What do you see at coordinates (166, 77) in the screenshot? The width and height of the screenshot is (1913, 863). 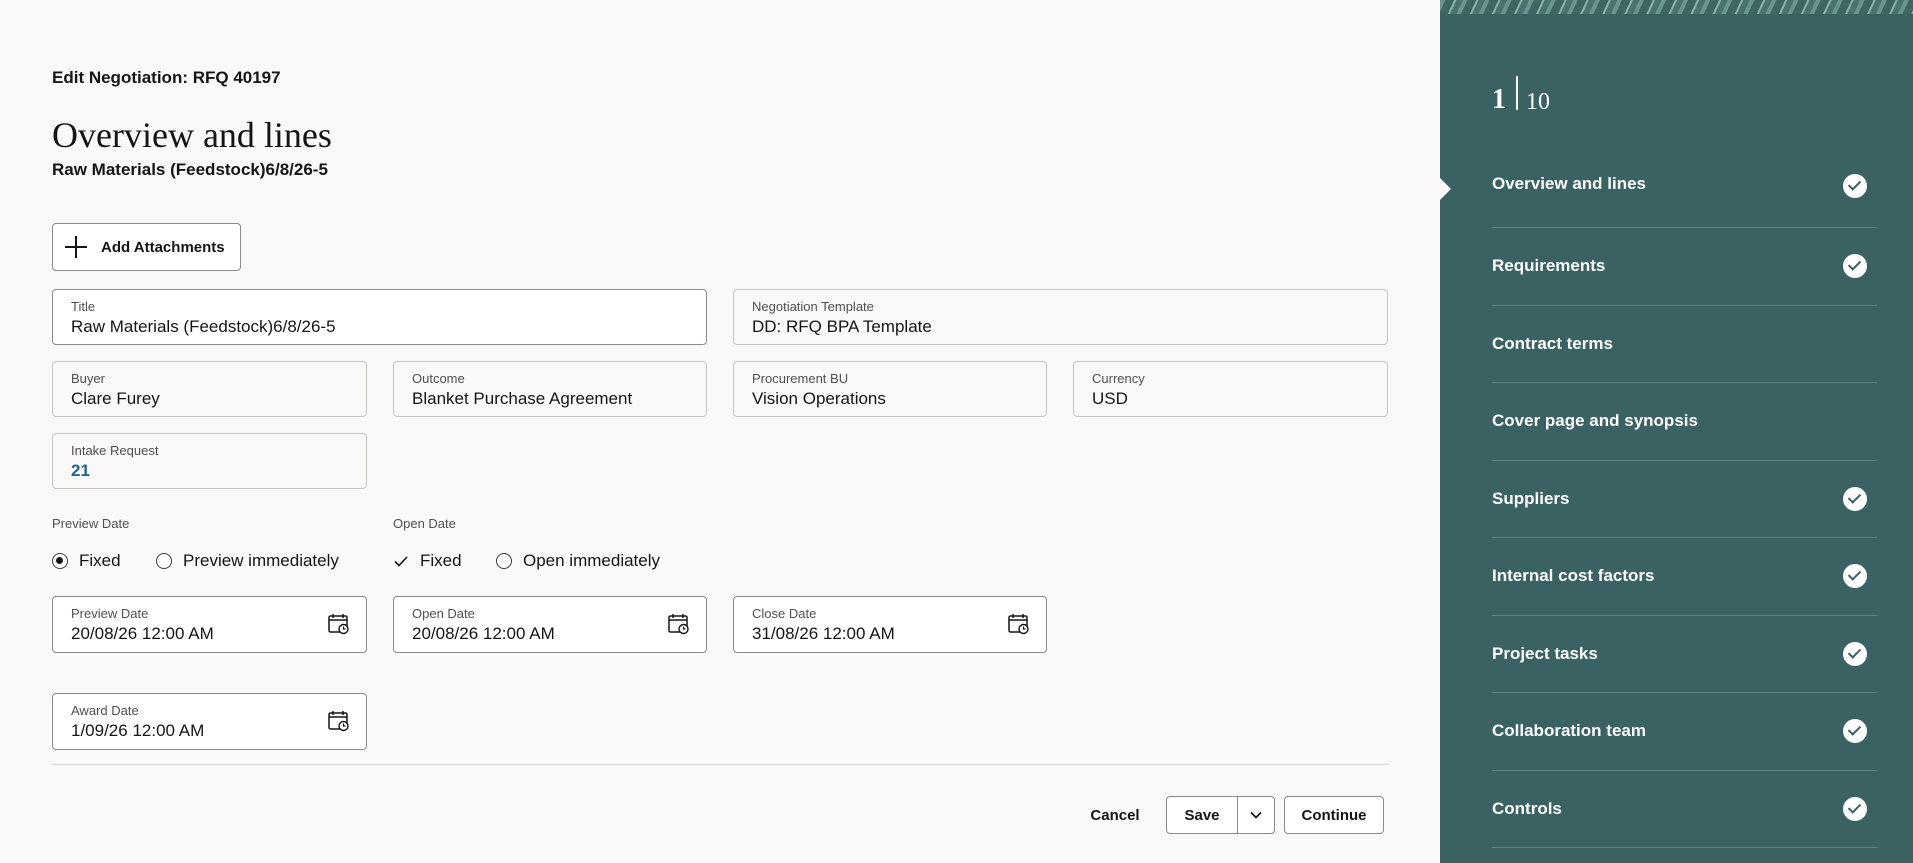 I see `breadcrumb: Edit Negotiation: RFQ 40197` at bounding box center [166, 77].